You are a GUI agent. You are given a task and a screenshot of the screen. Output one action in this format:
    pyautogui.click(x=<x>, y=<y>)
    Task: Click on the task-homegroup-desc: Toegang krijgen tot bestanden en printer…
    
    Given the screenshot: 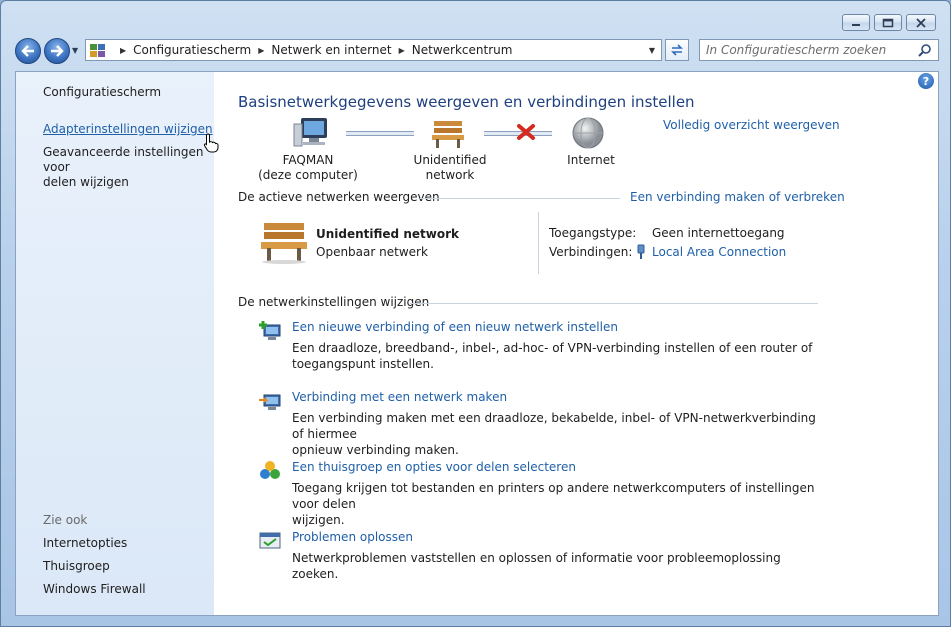 What is the action you would take?
    pyautogui.click(x=557, y=504)
    